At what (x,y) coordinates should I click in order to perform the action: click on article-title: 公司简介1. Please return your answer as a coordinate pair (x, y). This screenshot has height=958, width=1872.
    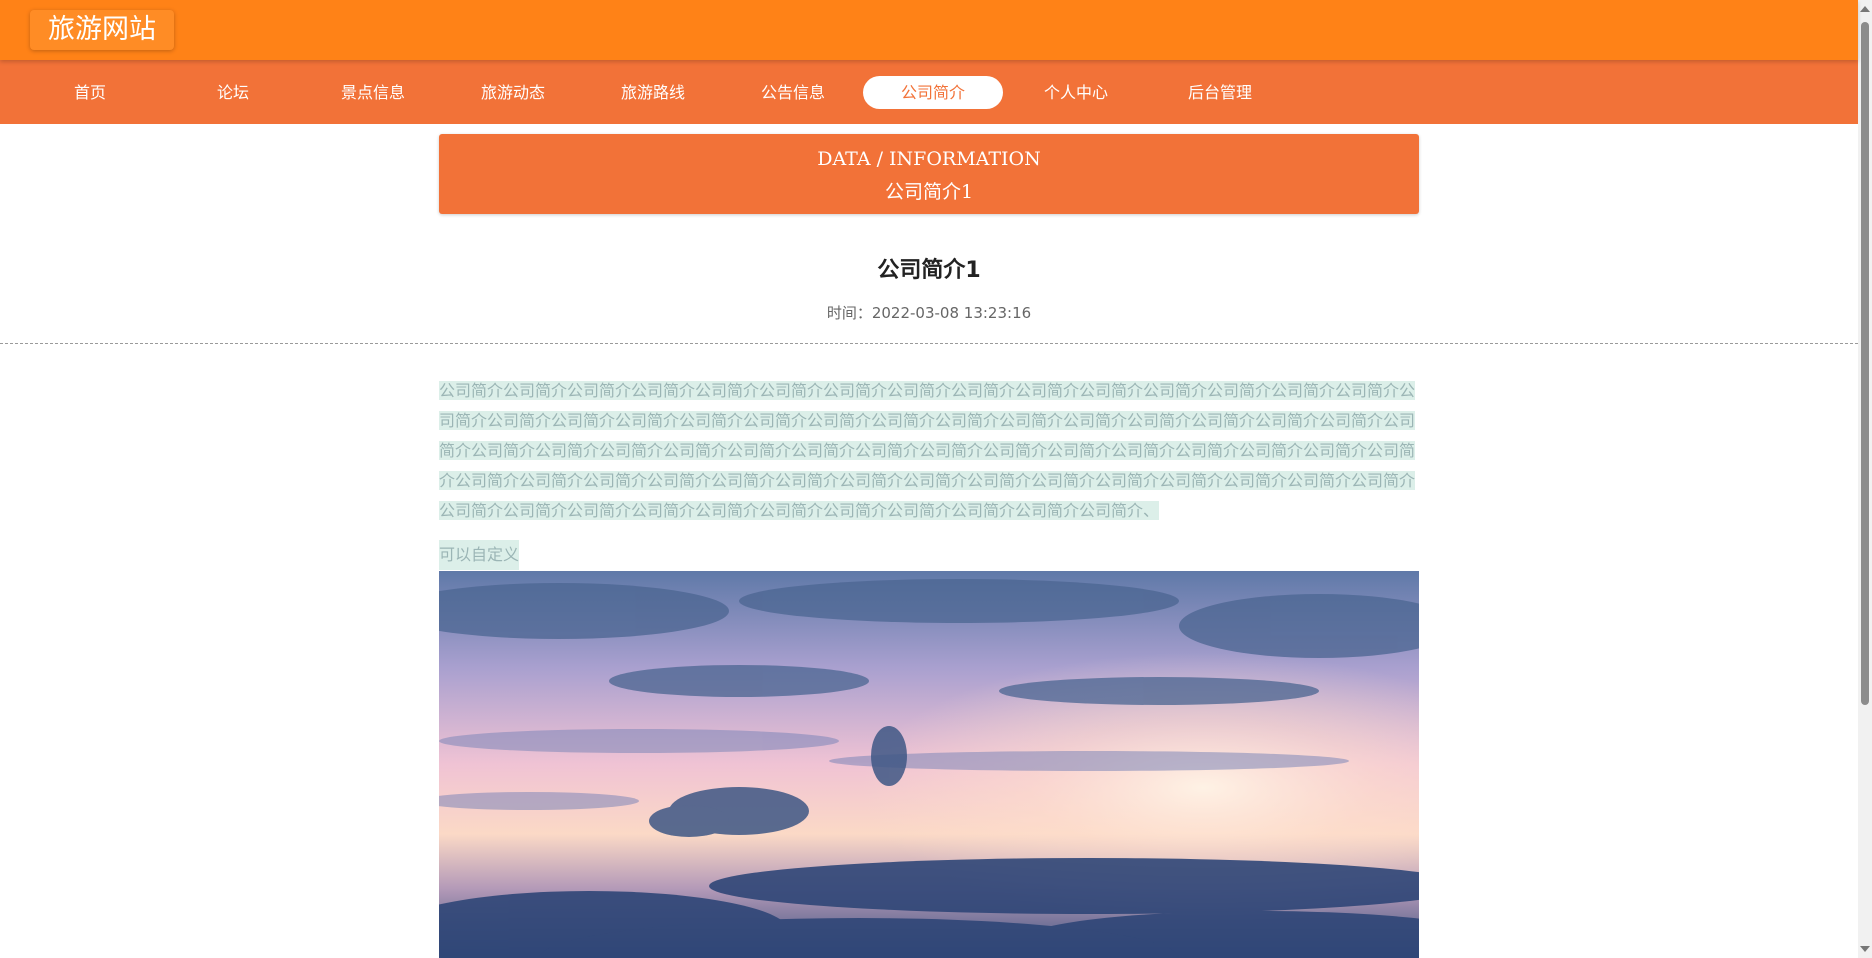
    Looking at the image, I should click on (929, 270).